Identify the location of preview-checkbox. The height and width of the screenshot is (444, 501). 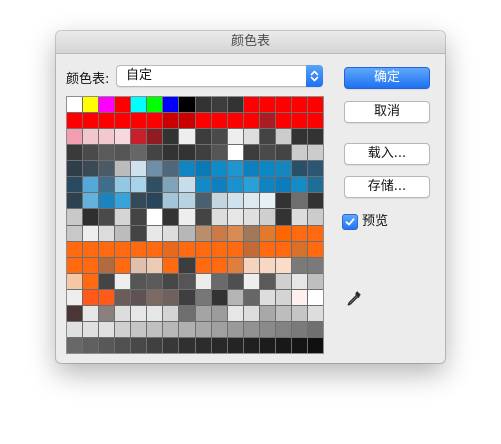
(350, 222).